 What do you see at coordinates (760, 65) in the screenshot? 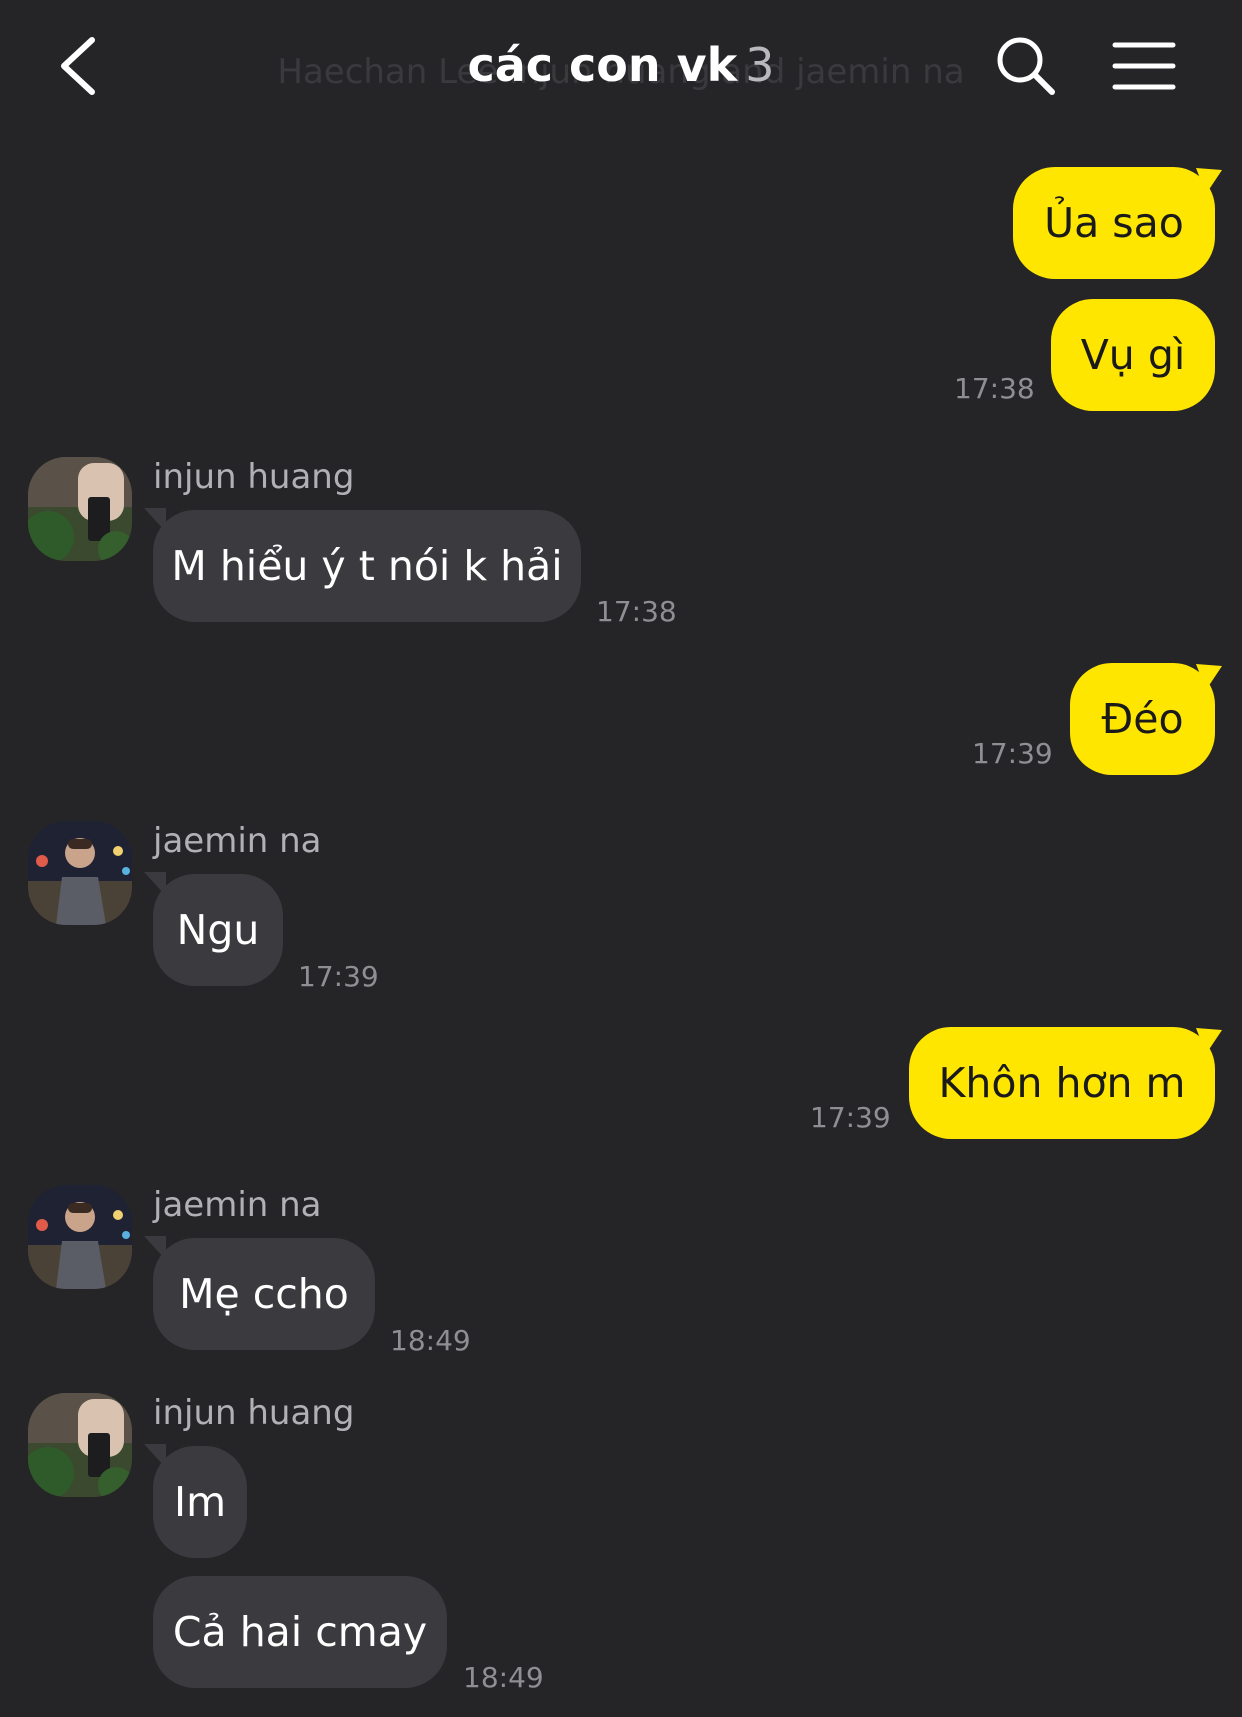
I see `member-count: 3` at bounding box center [760, 65].